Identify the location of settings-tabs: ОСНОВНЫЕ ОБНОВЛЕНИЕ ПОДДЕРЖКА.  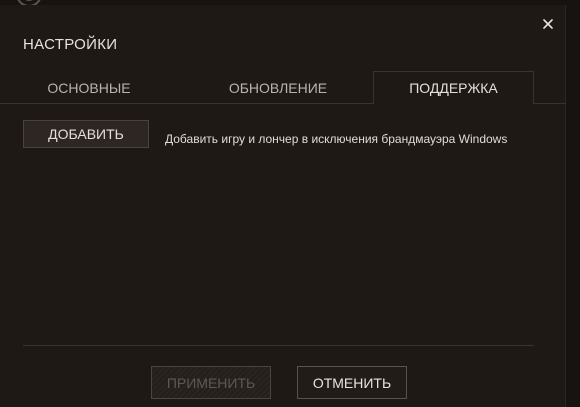
(283, 88).